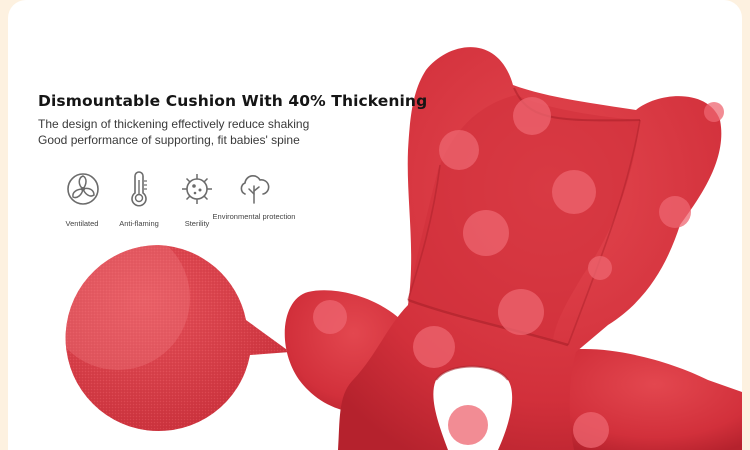 The image size is (750, 450). Describe the element at coordinates (139, 189) in the screenshot. I see `thermometer-icon` at that location.